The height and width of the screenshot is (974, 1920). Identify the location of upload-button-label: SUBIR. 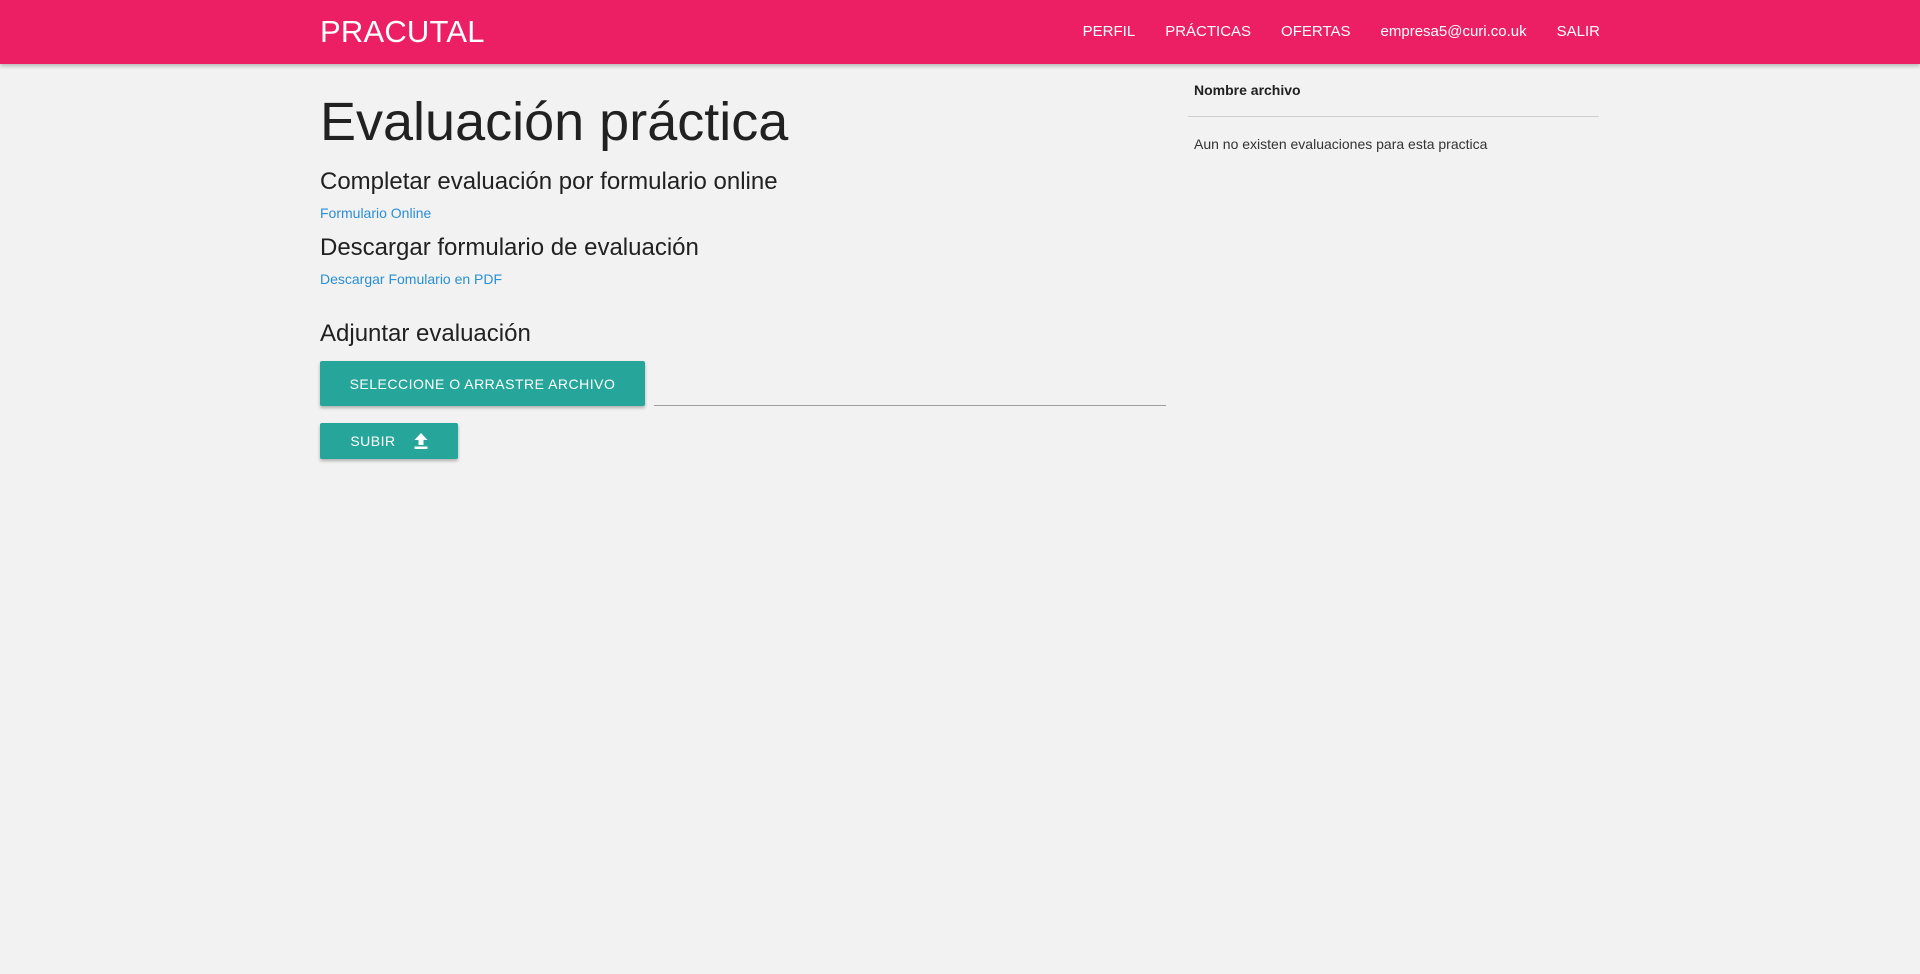
(373, 441).